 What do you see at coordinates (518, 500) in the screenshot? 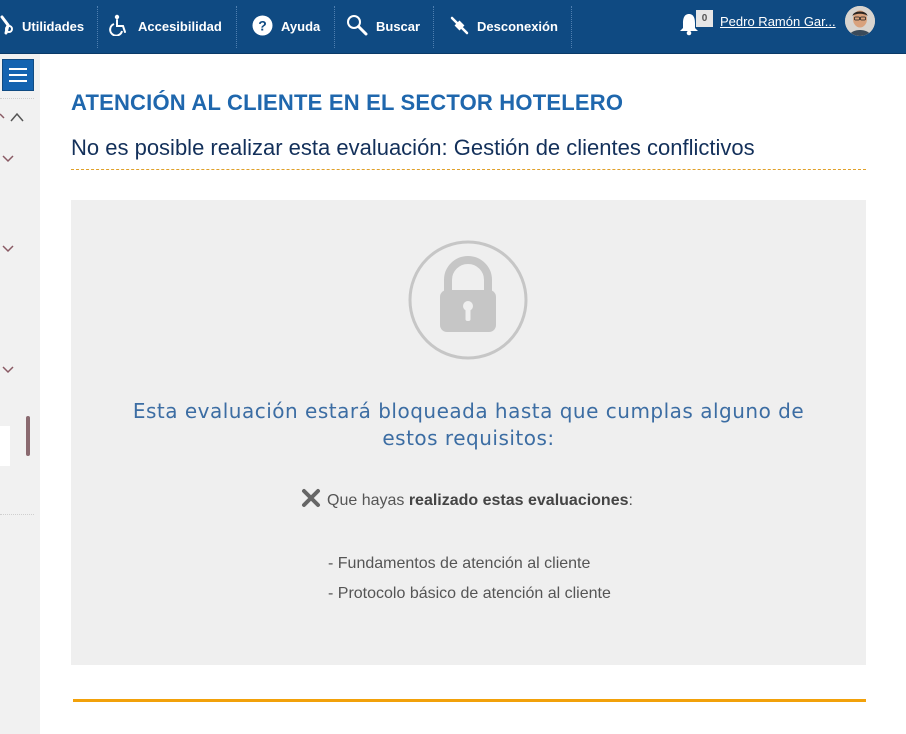
I see `requirement-bold: realizado estas evaluaciones` at bounding box center [518, 500].